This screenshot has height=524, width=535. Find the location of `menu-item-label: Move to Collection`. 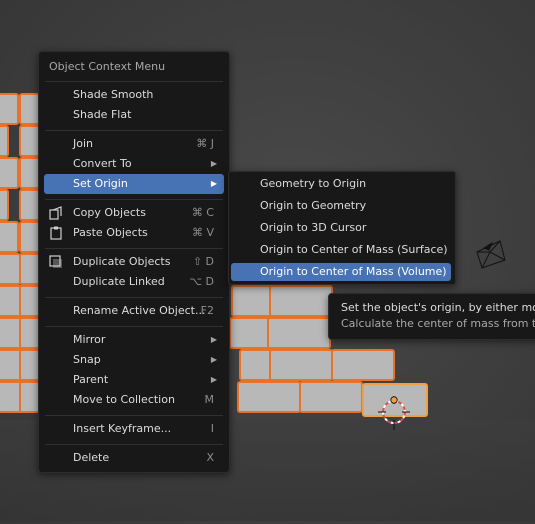

menu-item-label: Move to Collection is located at coordinates (124, 399).